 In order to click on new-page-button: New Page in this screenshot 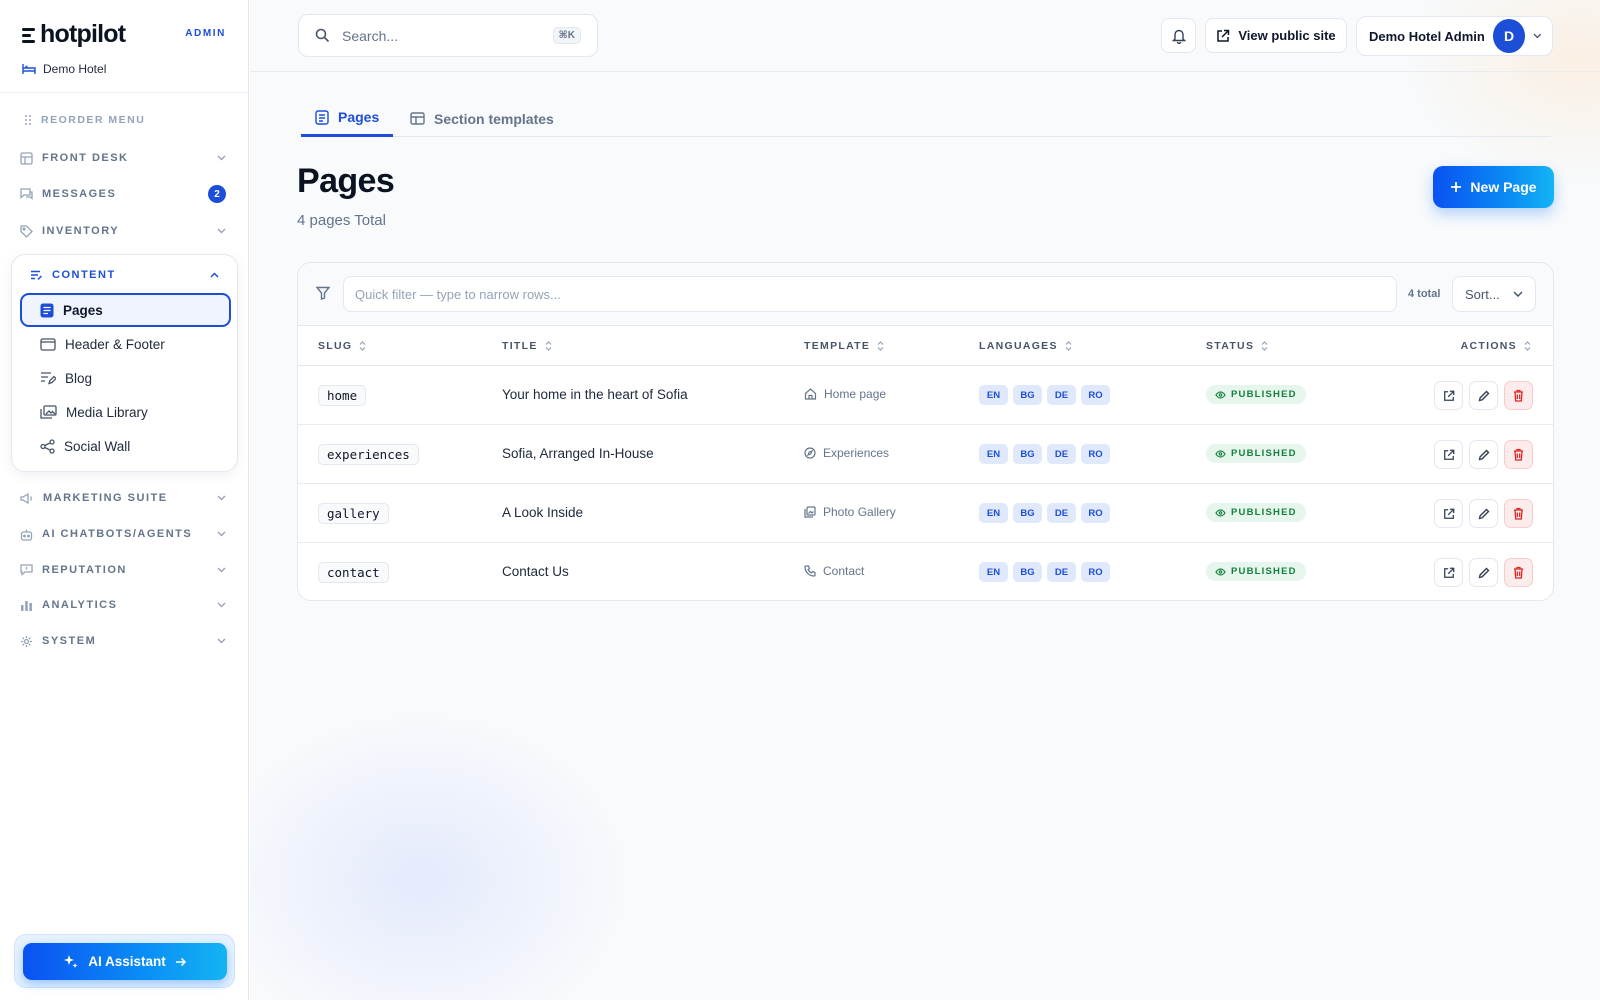, I will do `click(1493, 187)`.